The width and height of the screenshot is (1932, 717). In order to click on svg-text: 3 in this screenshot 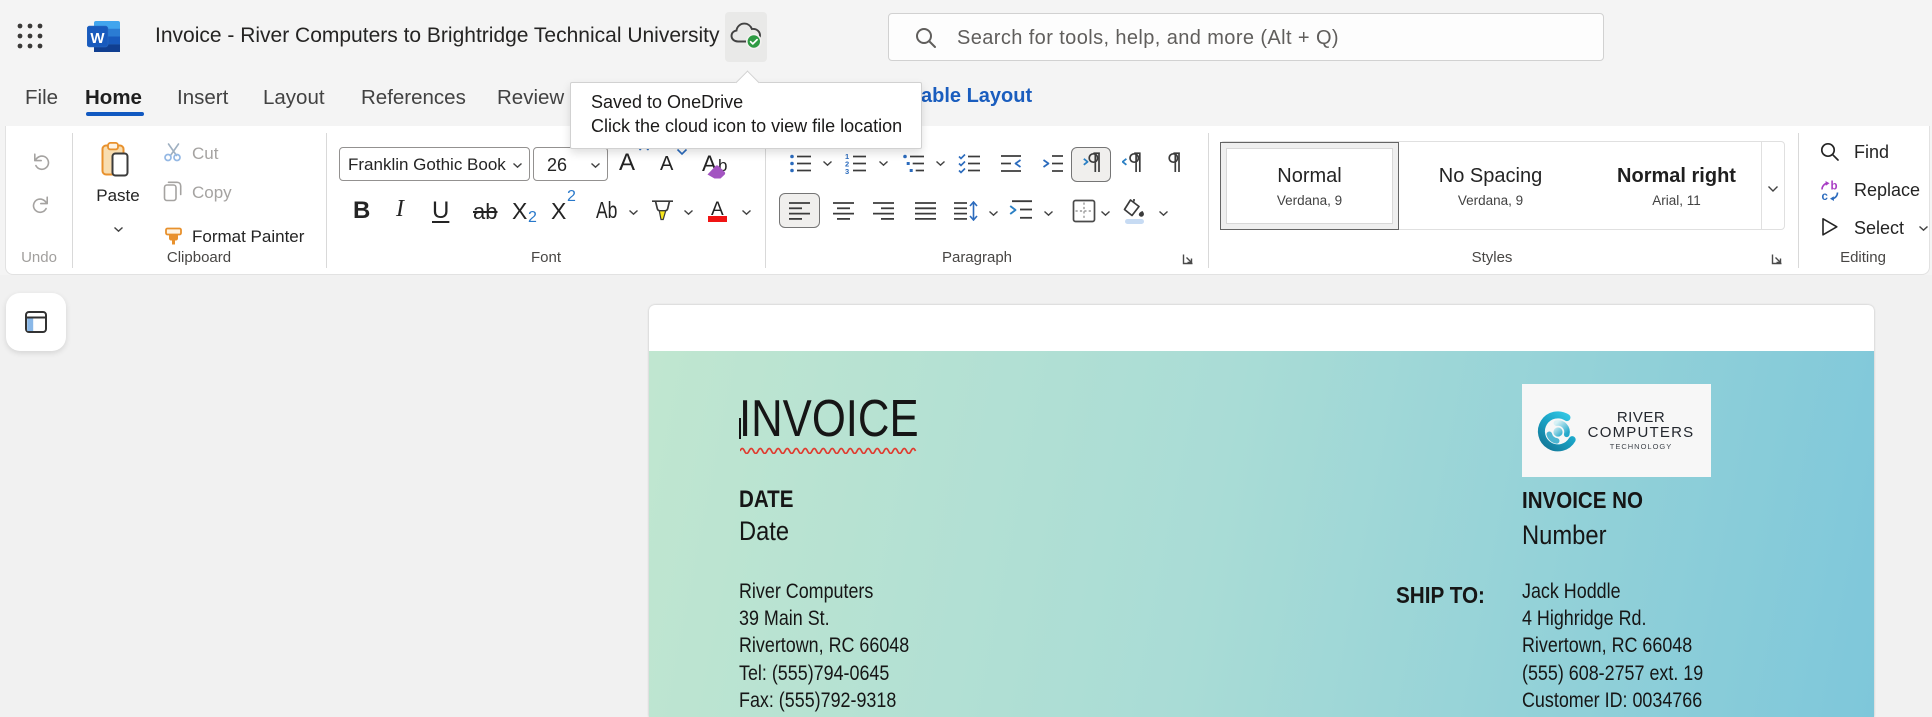, I will do `click(847, 171)`.